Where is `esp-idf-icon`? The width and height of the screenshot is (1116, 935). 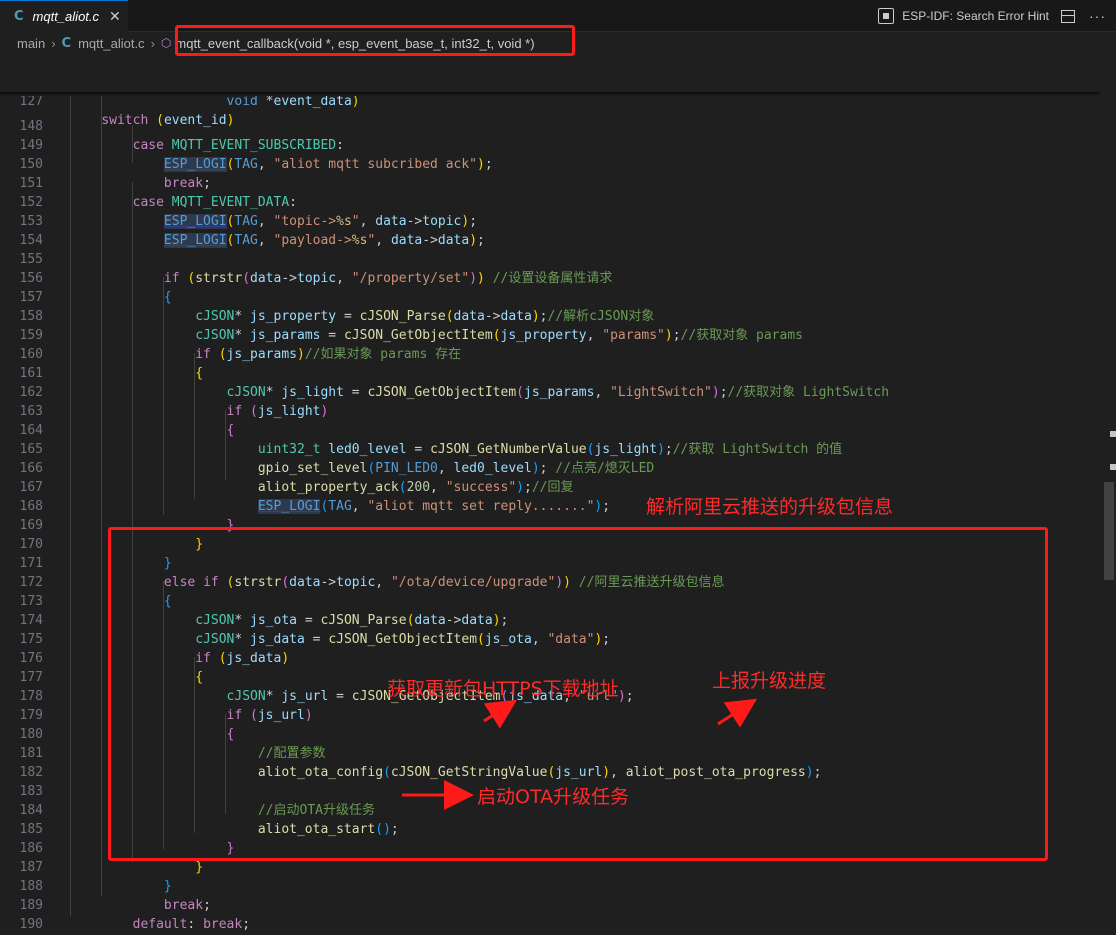
esp-idf-icon is located at coordinates (886, 16).